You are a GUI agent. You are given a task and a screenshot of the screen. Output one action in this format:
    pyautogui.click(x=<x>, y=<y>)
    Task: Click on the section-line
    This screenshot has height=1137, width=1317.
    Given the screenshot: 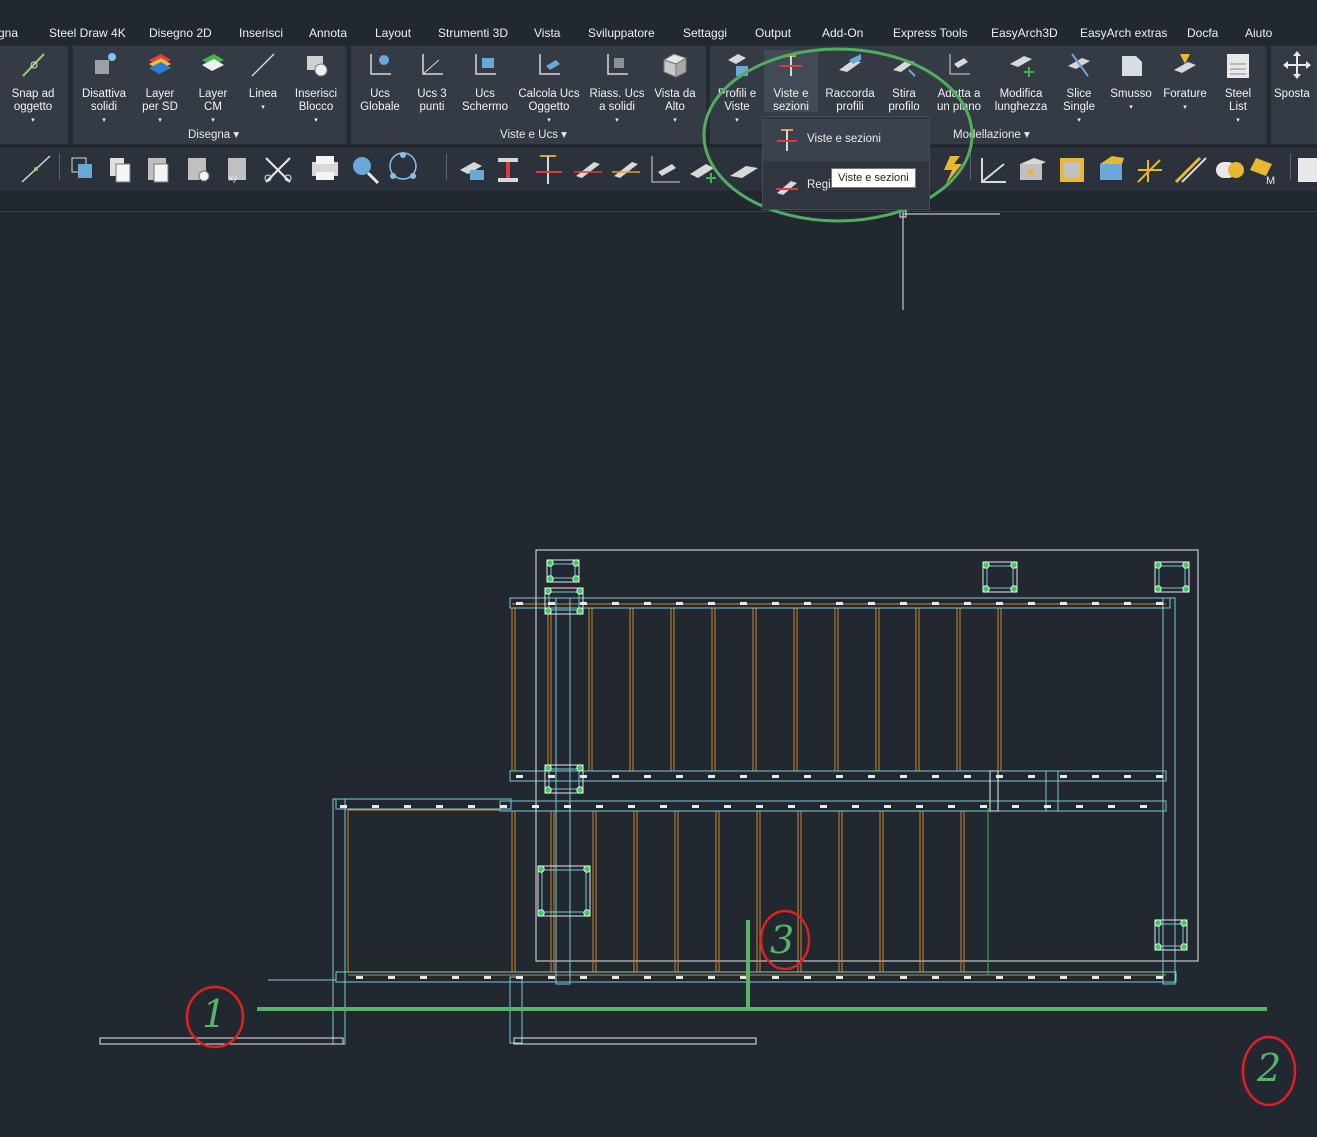 What is the action you would take?
    pyautogui.click(x=762, y=909)
    